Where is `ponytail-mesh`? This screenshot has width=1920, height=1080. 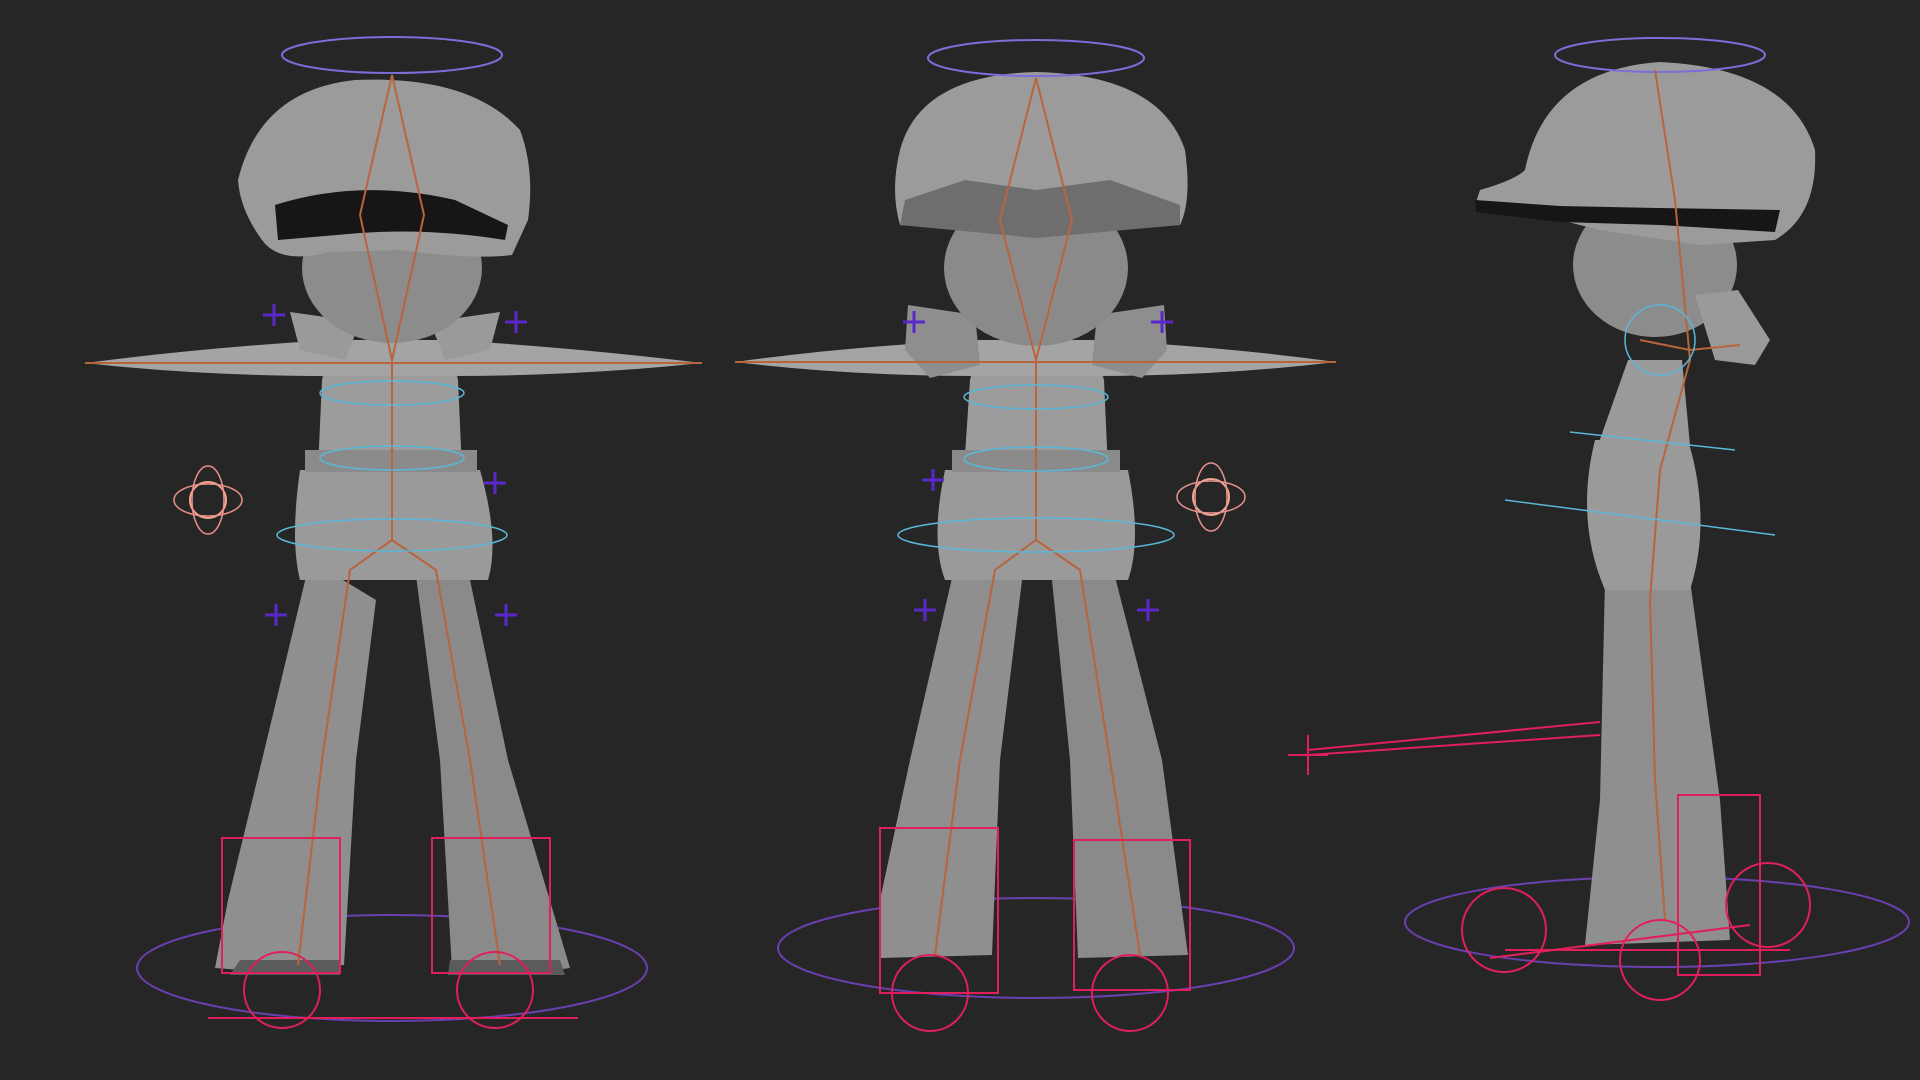 ponytail-mesh is located at coordinates (1732, 327).